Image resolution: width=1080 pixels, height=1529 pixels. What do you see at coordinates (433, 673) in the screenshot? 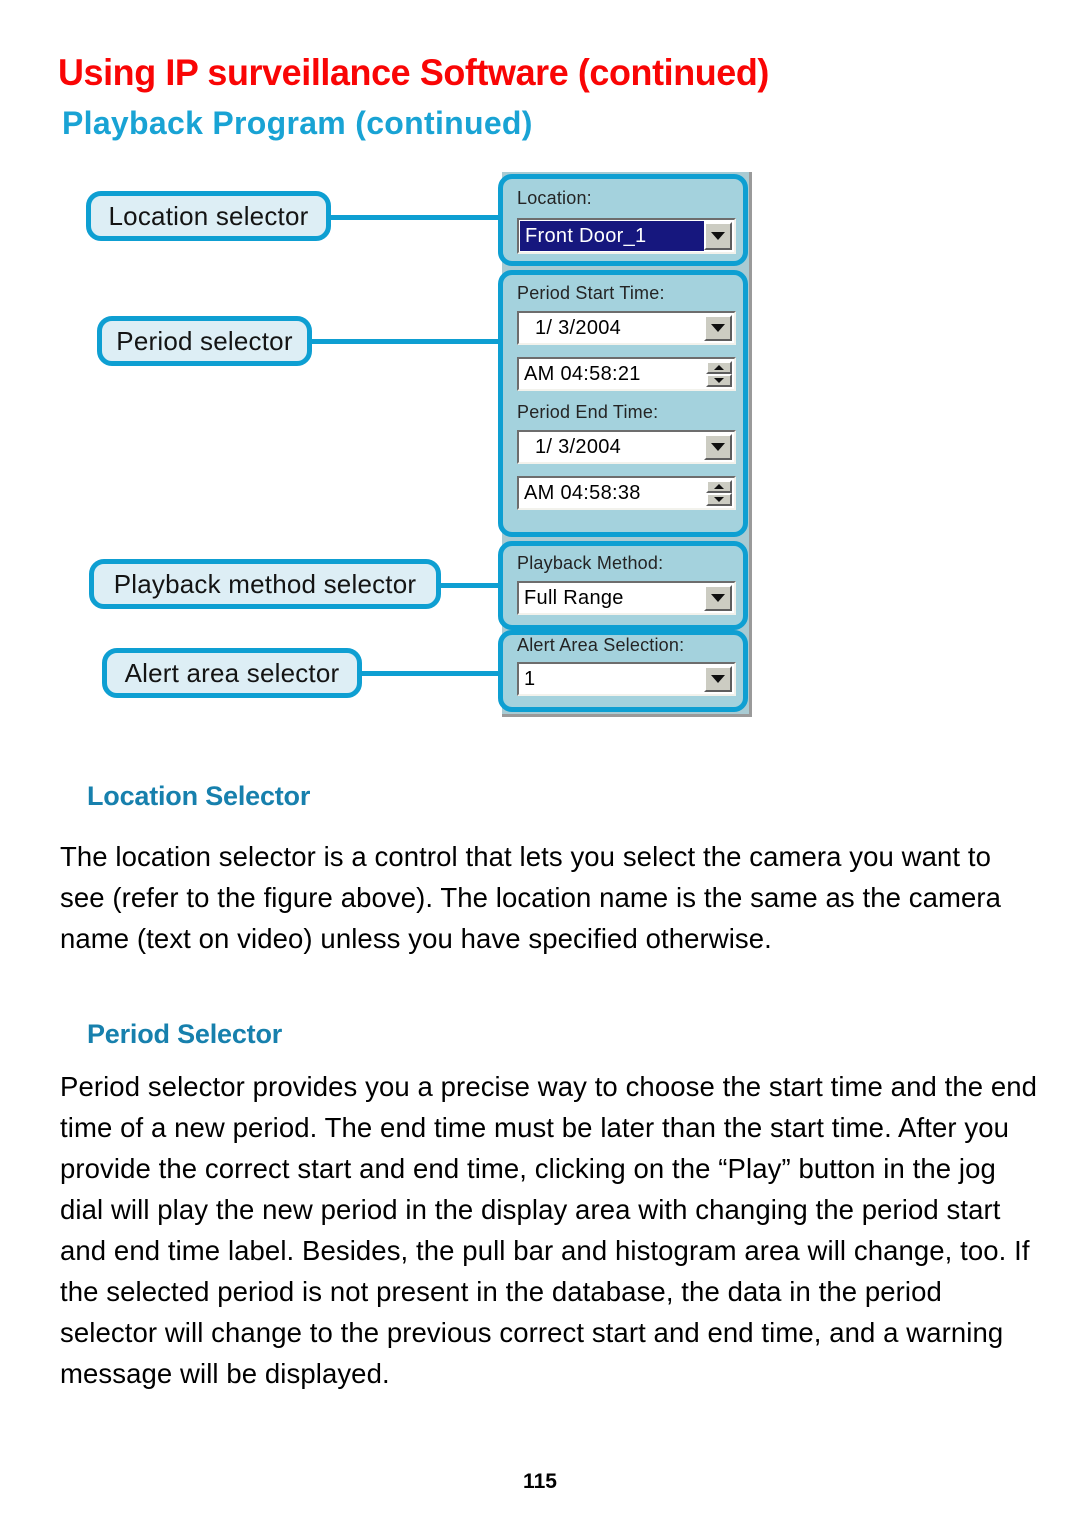
I see `connector-line-alert-area` at bounding box center [433, 673].